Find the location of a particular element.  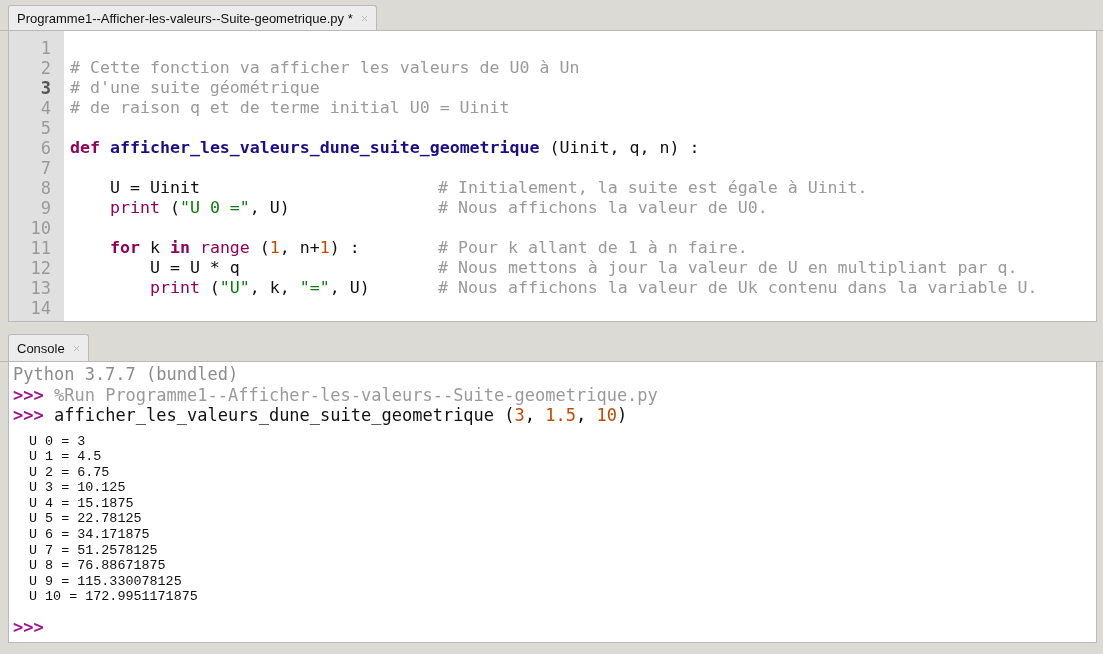

code-line: U = Uinit is located at coordinates (154, 187).